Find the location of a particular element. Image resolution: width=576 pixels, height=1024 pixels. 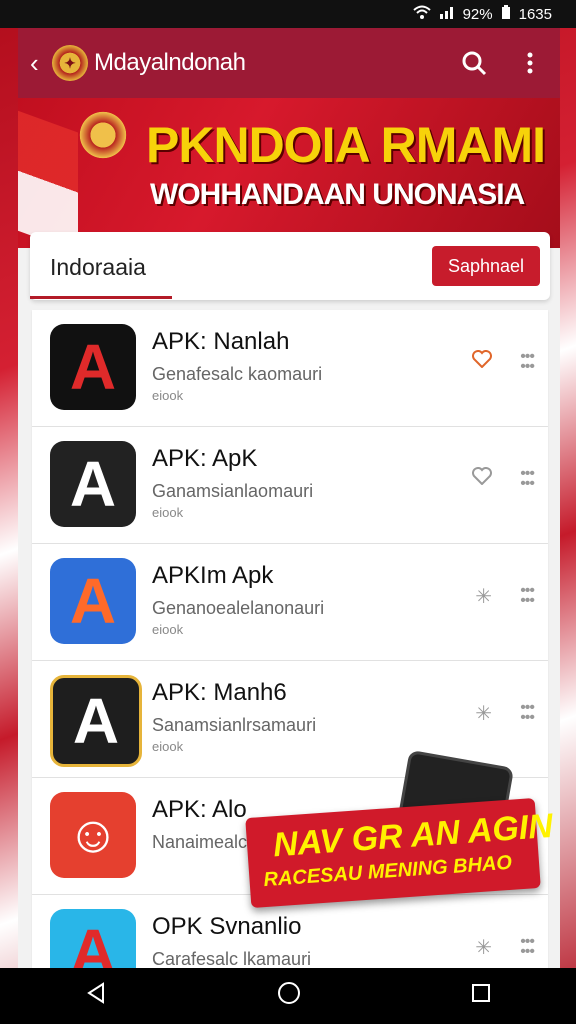

clock: 1635 is located at coordinates (535, 14).